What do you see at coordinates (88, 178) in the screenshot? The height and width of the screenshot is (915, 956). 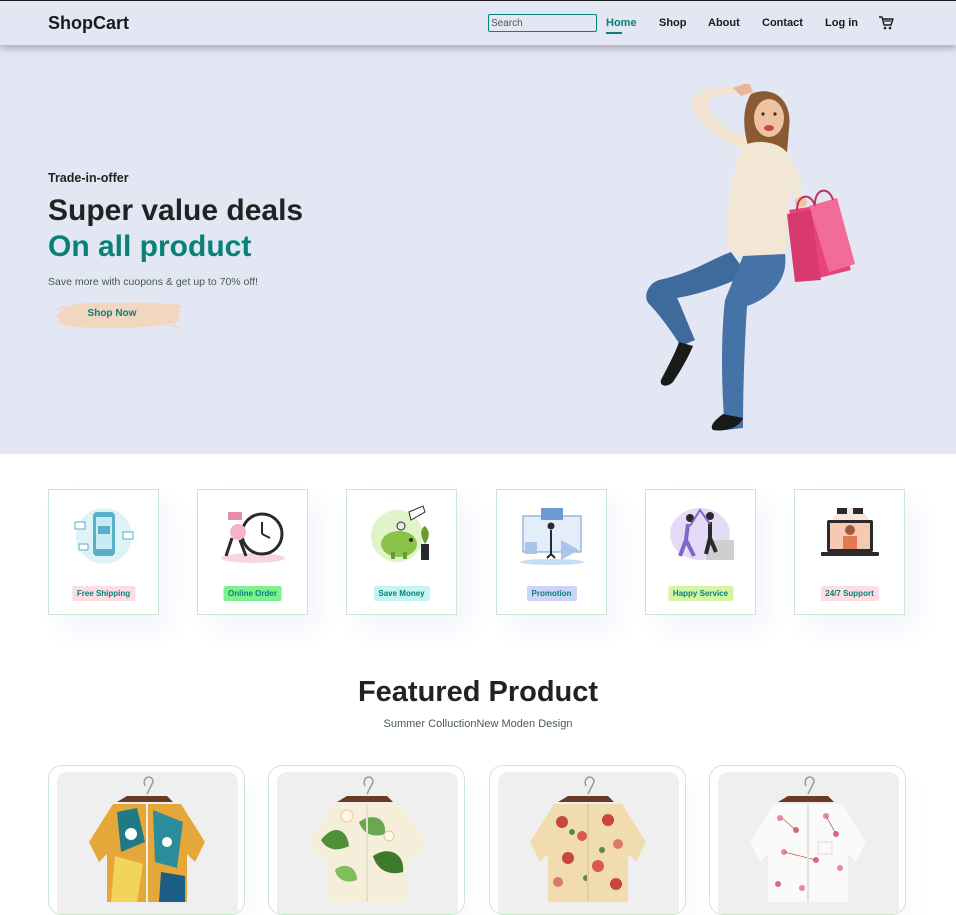 I see `hero-eyebrow: Trade-in-offer` at bounding box center [88, 178].